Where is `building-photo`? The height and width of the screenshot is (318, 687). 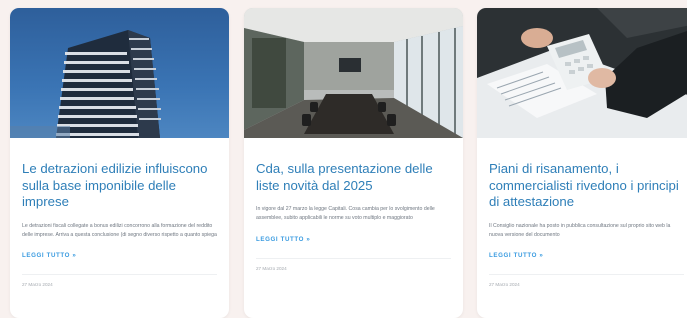
building-photo is located at coordinates (119, 73).